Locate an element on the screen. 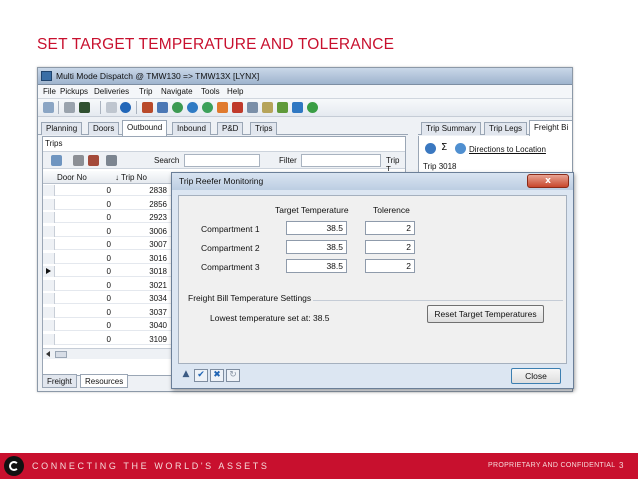 The image size is (638, 479). dialog-titlebar: Trip Reefer Monitoring x is located at coordinates (372, 181).